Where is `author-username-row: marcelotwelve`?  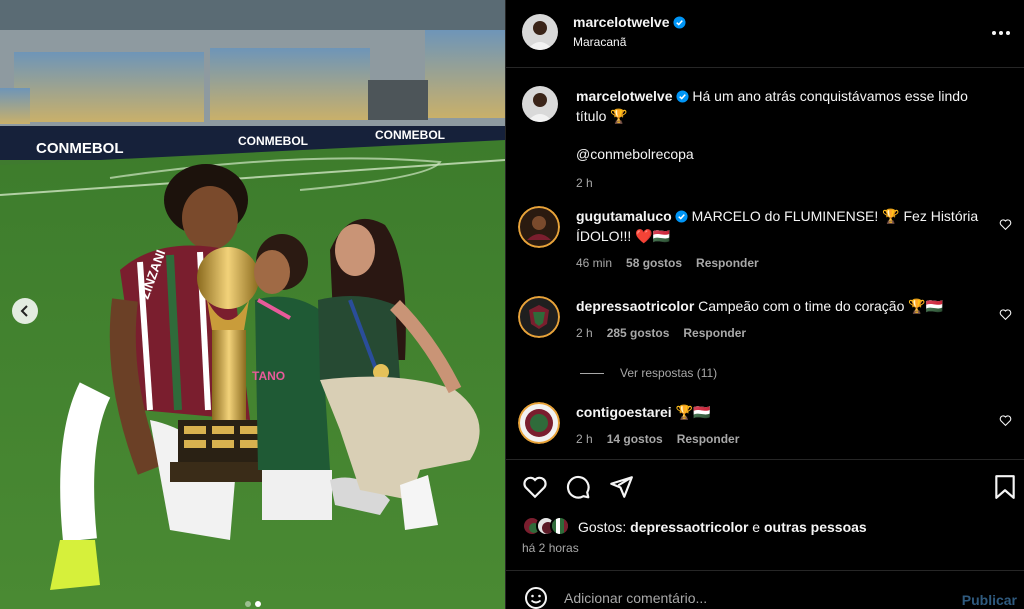 author-username-row: marcelotwelve is located at coordinates (629, 22).